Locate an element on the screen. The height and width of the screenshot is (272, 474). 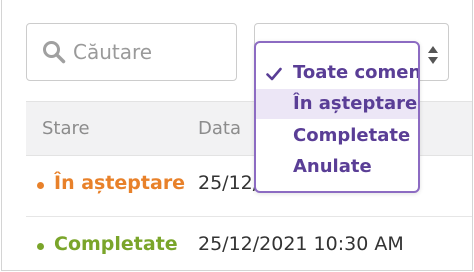
menu-item-pending: În așteptare is located at coordinates (337, 104).